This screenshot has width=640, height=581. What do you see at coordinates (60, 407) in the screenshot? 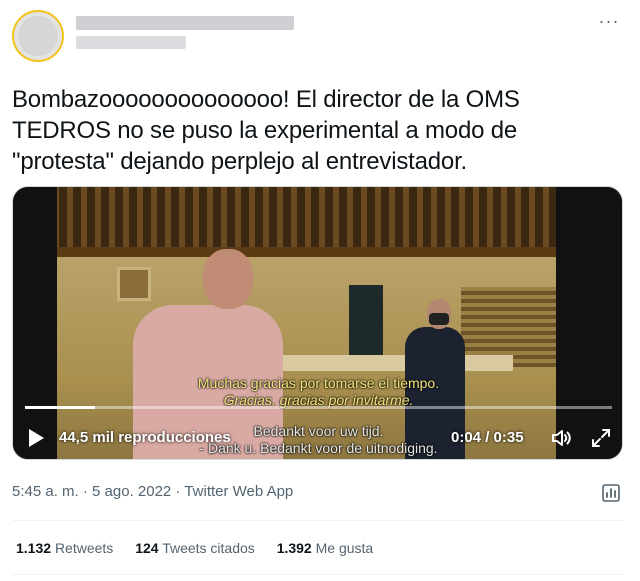
I see `video-progress-fill` at bounding box center [60, 407].